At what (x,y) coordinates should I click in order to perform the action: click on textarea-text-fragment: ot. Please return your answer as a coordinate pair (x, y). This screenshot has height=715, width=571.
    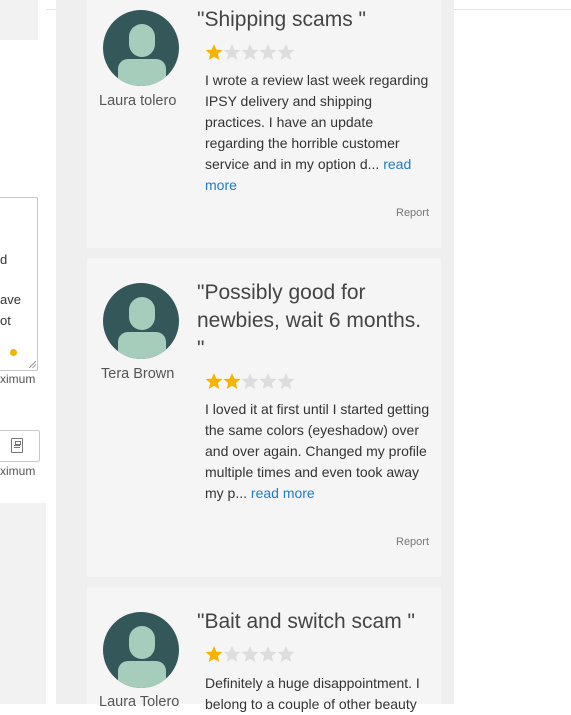
    Looking at the image, I should click on (5, 320).